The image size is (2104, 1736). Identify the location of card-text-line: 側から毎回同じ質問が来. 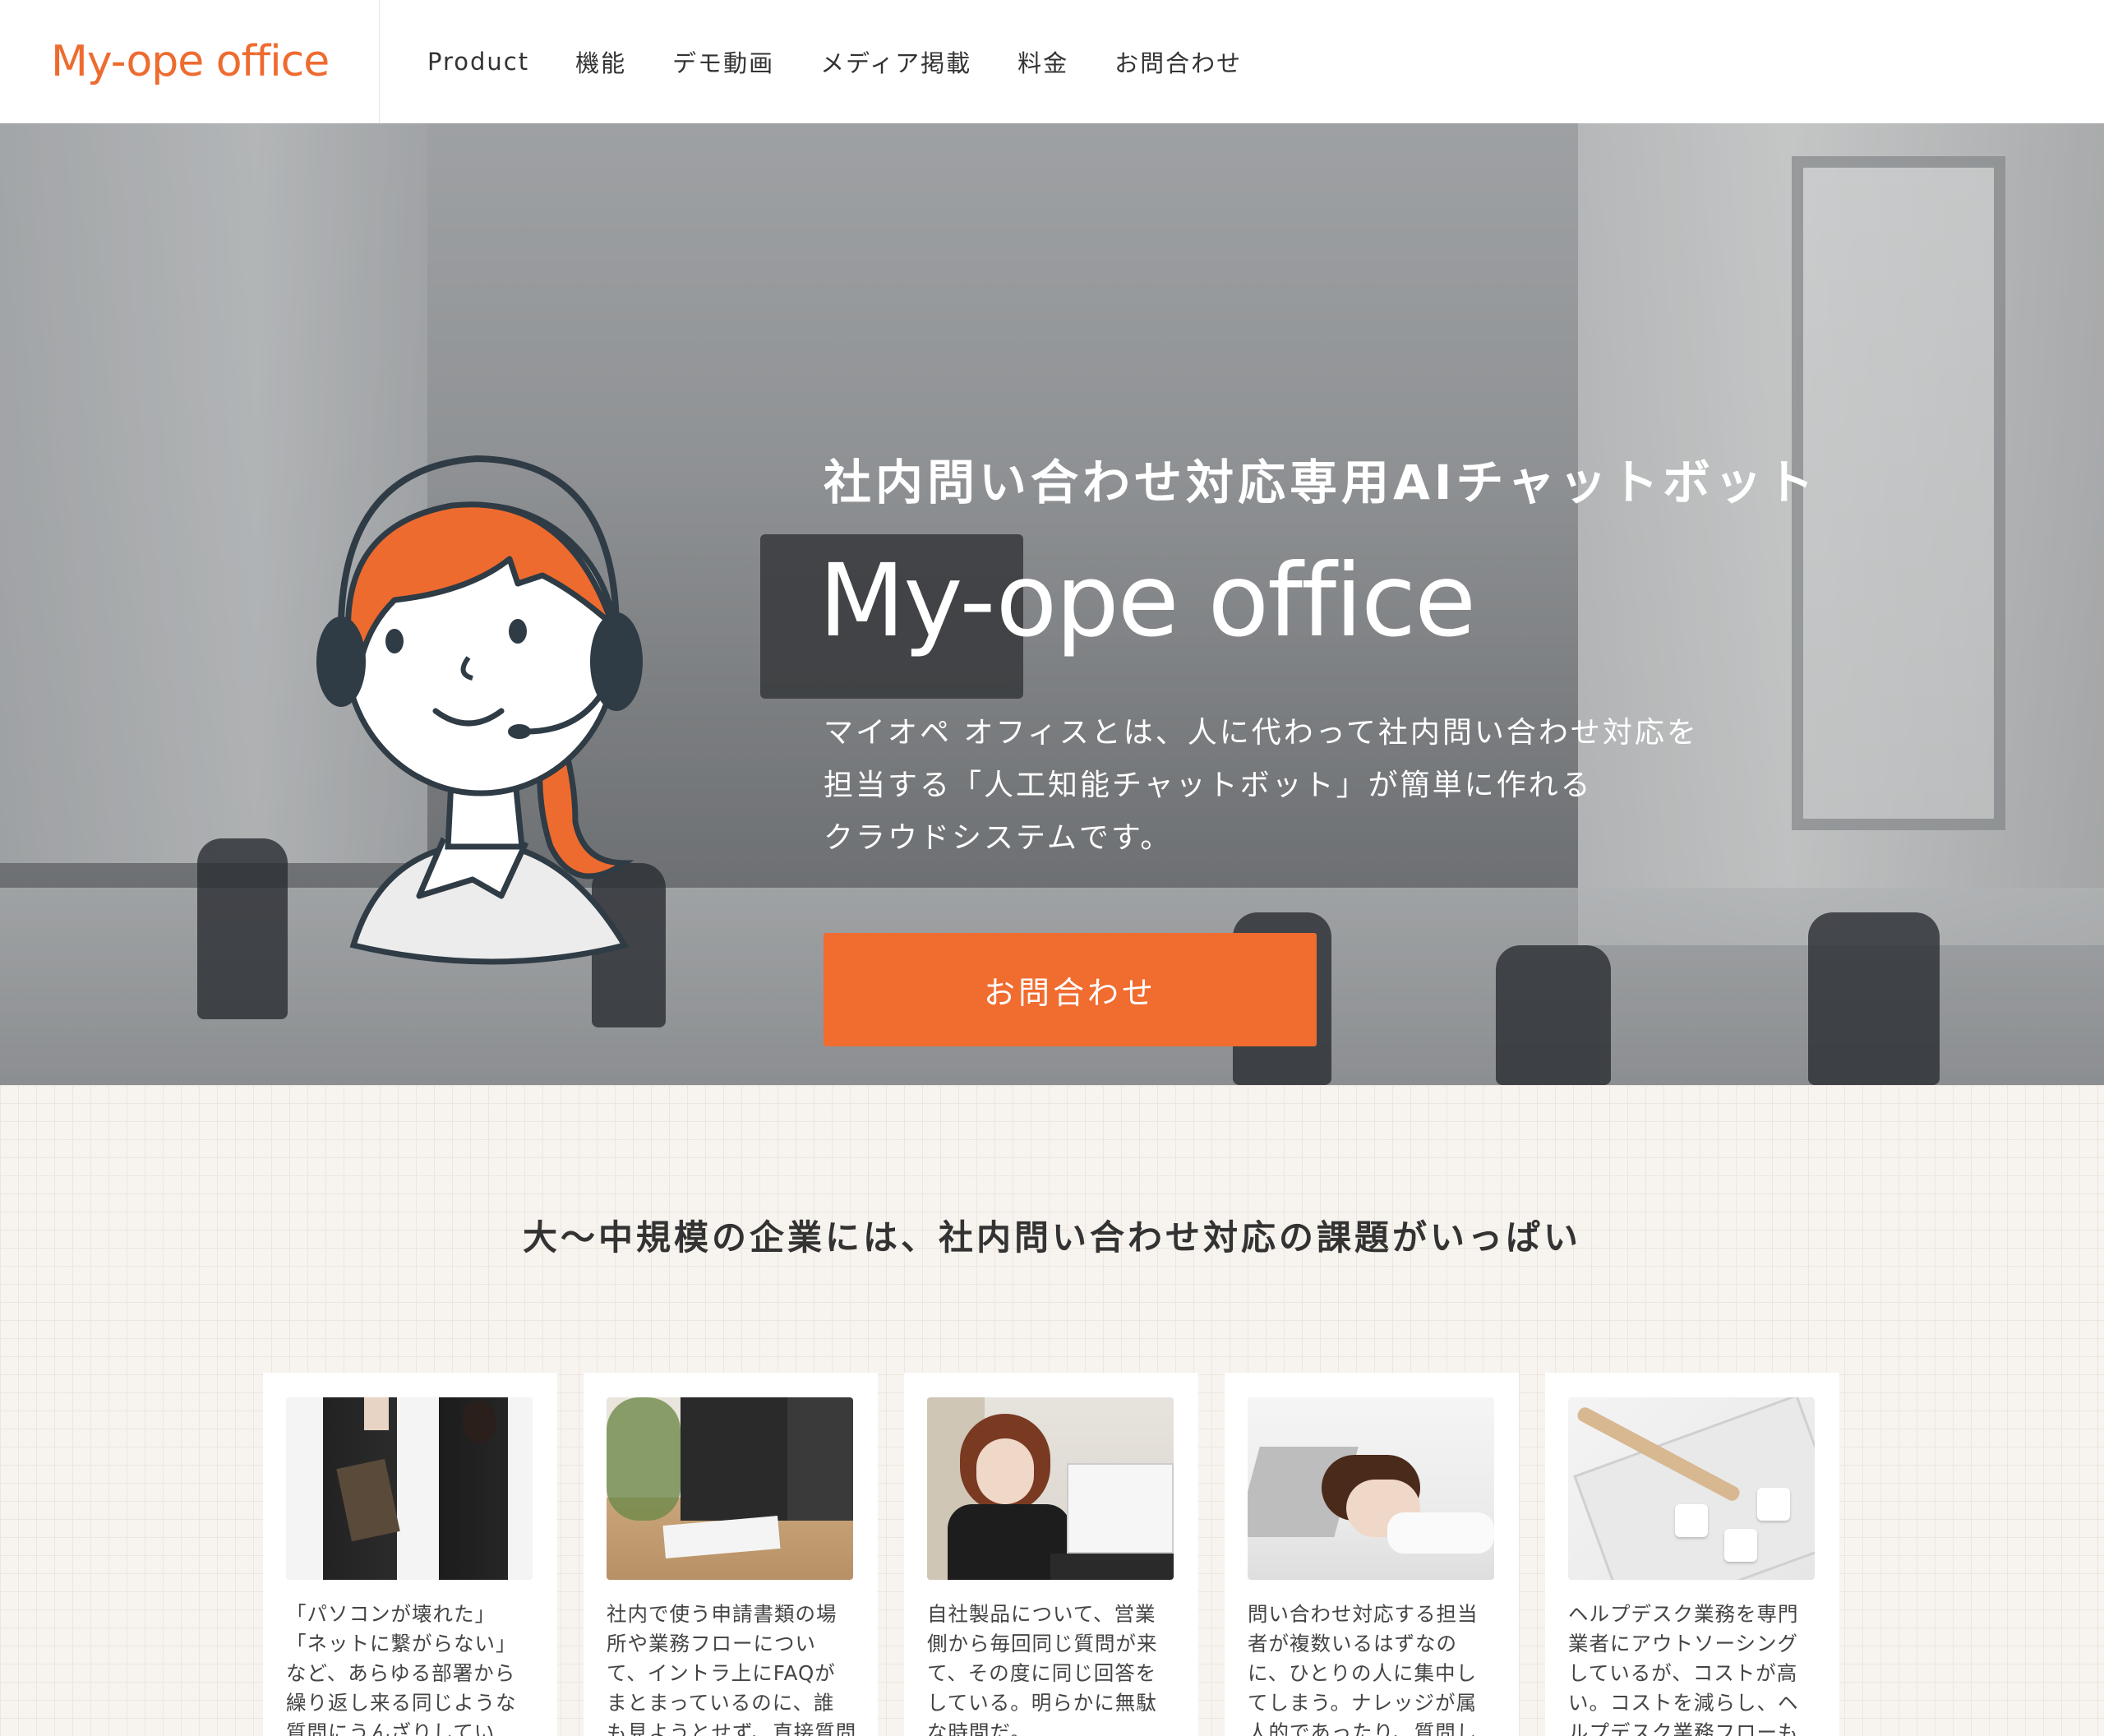
(1042, 1644).